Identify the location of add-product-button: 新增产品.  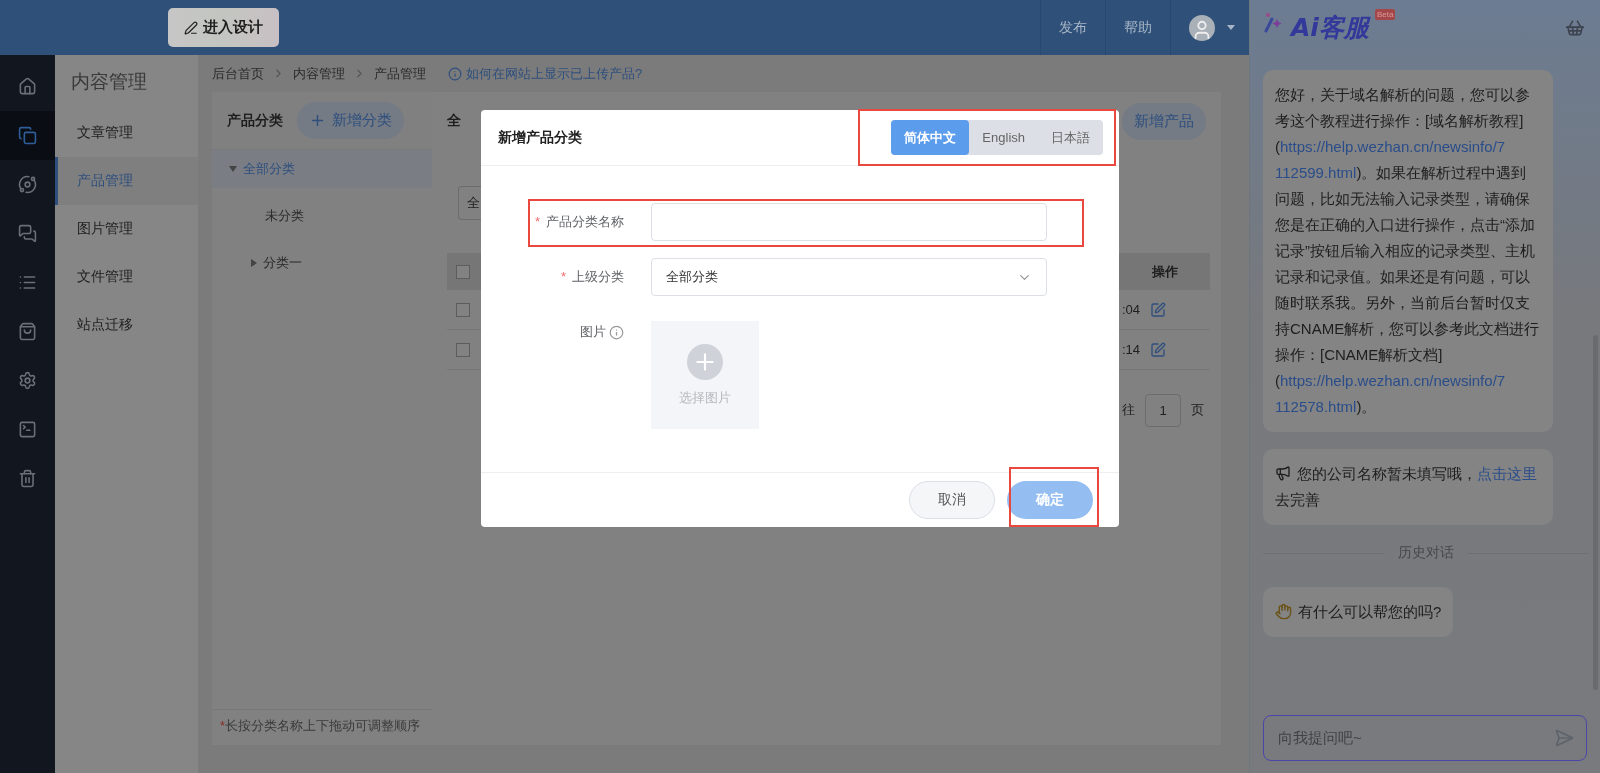
(1164, 121).